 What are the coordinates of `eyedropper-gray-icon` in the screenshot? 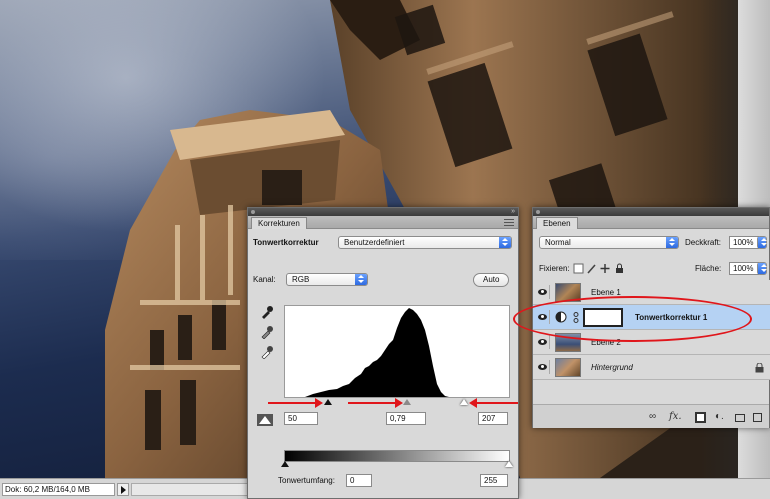 It's located at (267, 332).